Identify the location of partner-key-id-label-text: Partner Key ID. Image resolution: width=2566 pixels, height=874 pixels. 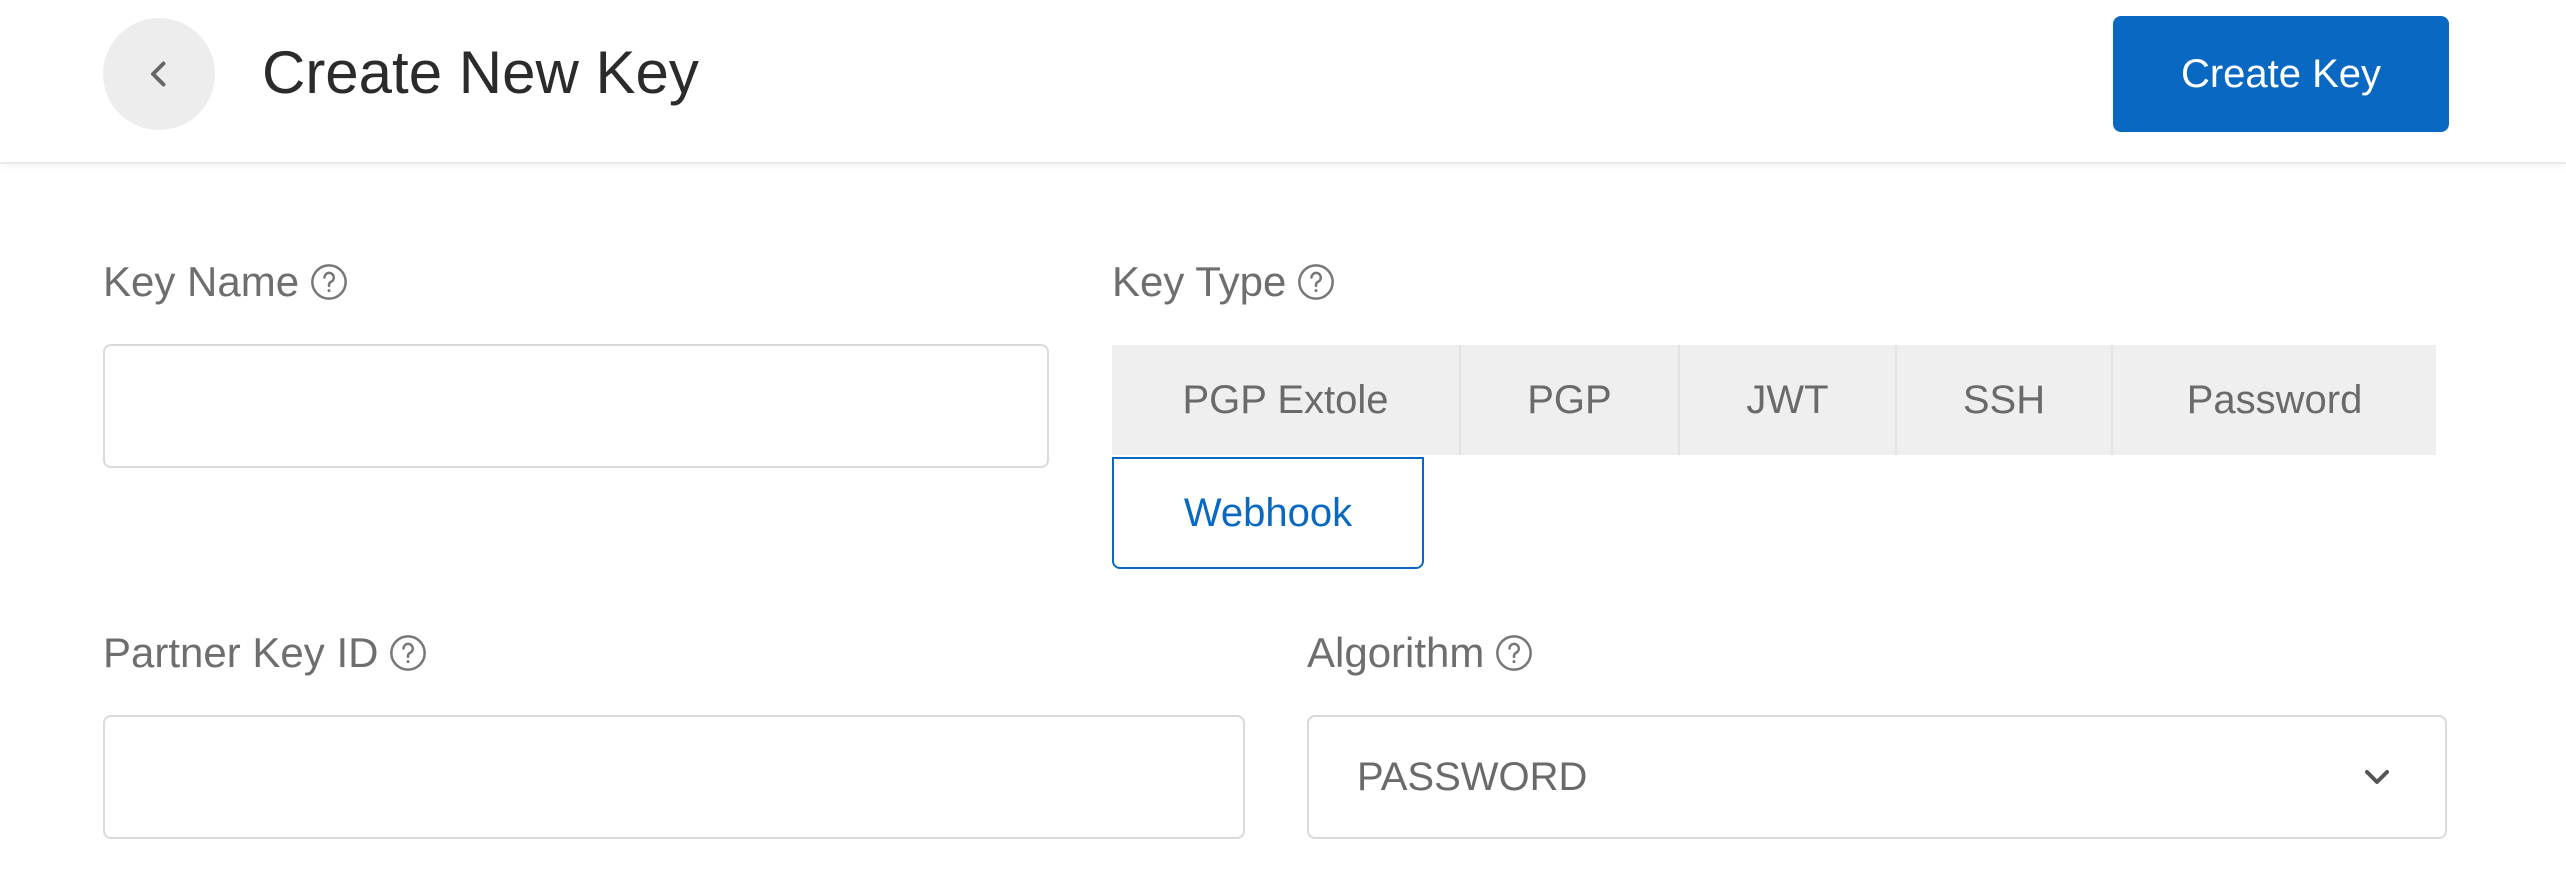
(241, 652).